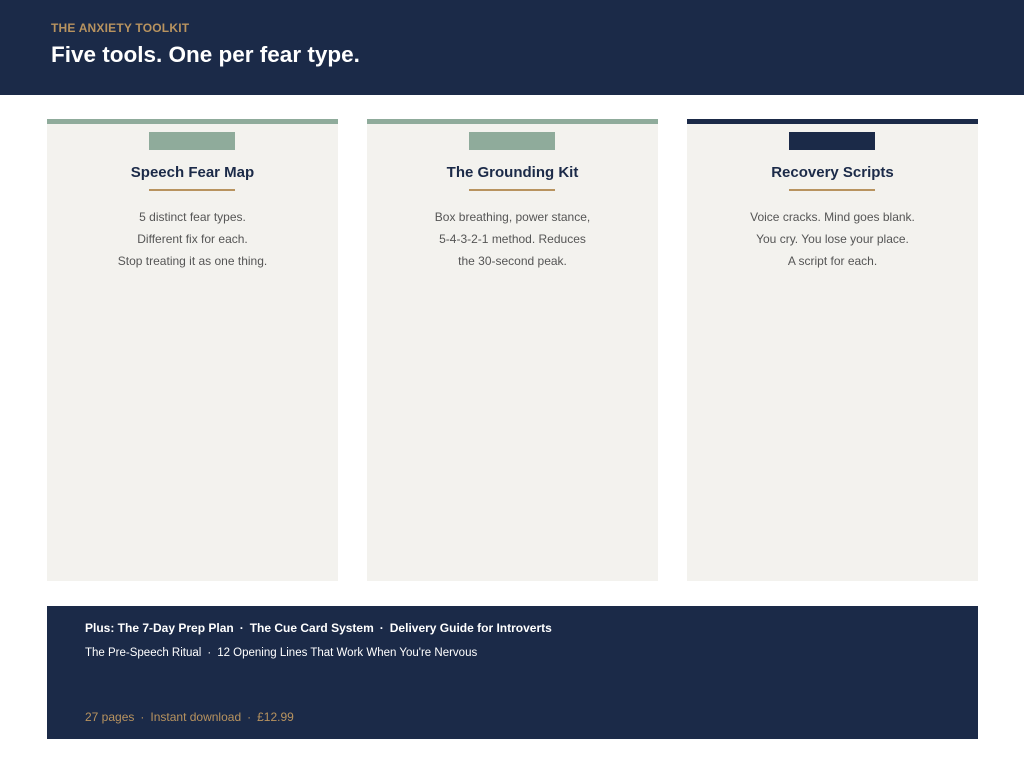 The width and height of the screenshot is (1024, 768). What do you see at coordinates (192, 172) in the screenshot?
I see `card-title: Speech Fear Map` at bounding box center [192, 172].